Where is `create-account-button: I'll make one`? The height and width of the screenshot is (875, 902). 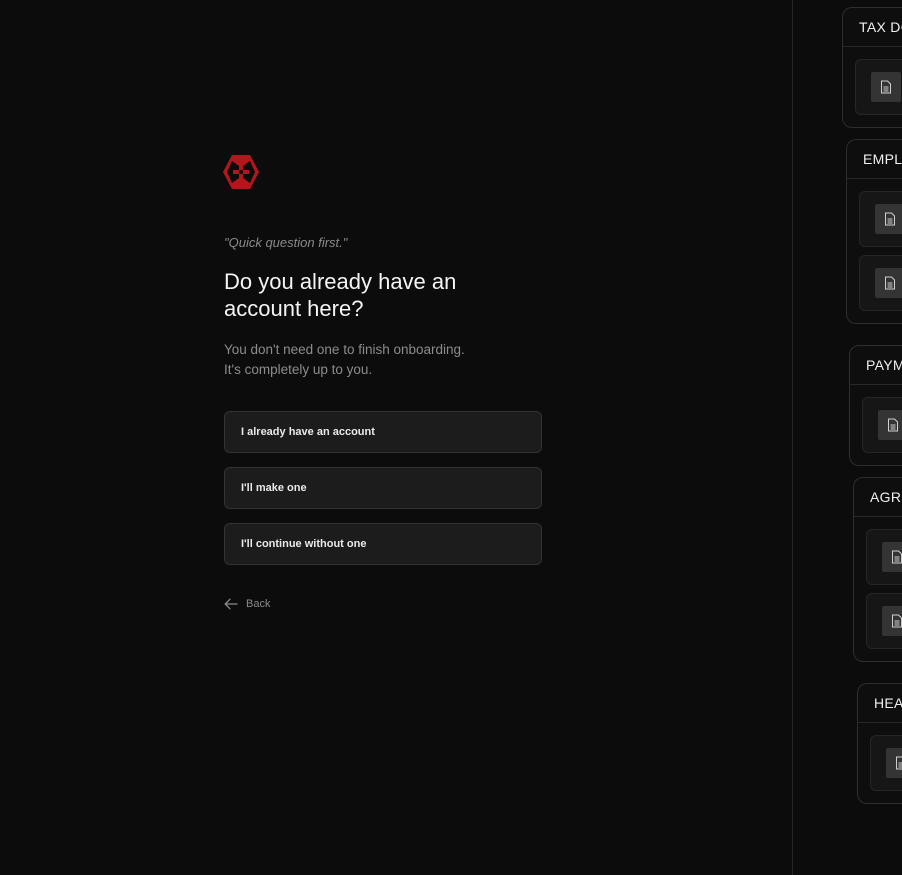
create-account-button: I'll make one is located at coordinates (383, 488).